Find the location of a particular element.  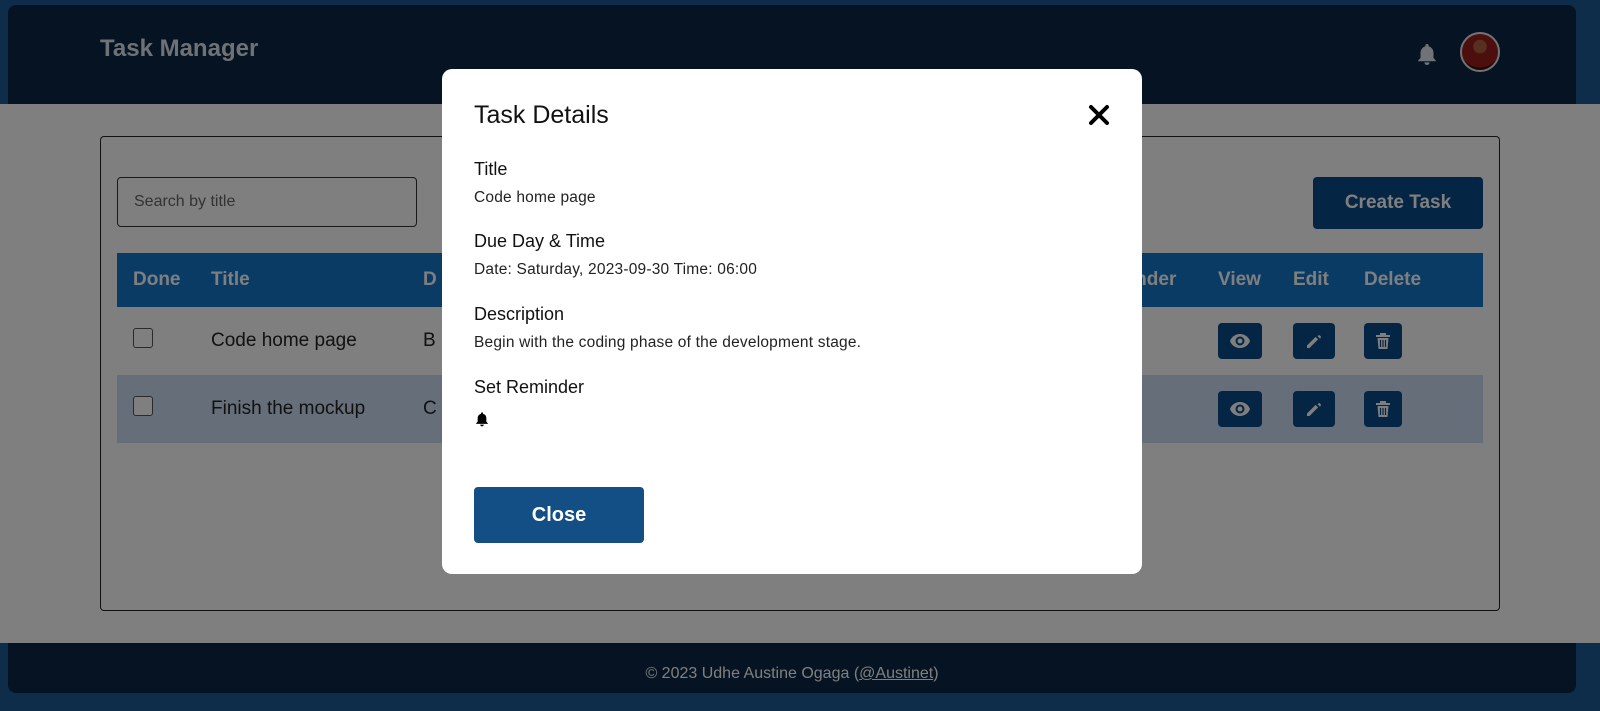

reminder-bell-icon is located at coordinates (482, 419).